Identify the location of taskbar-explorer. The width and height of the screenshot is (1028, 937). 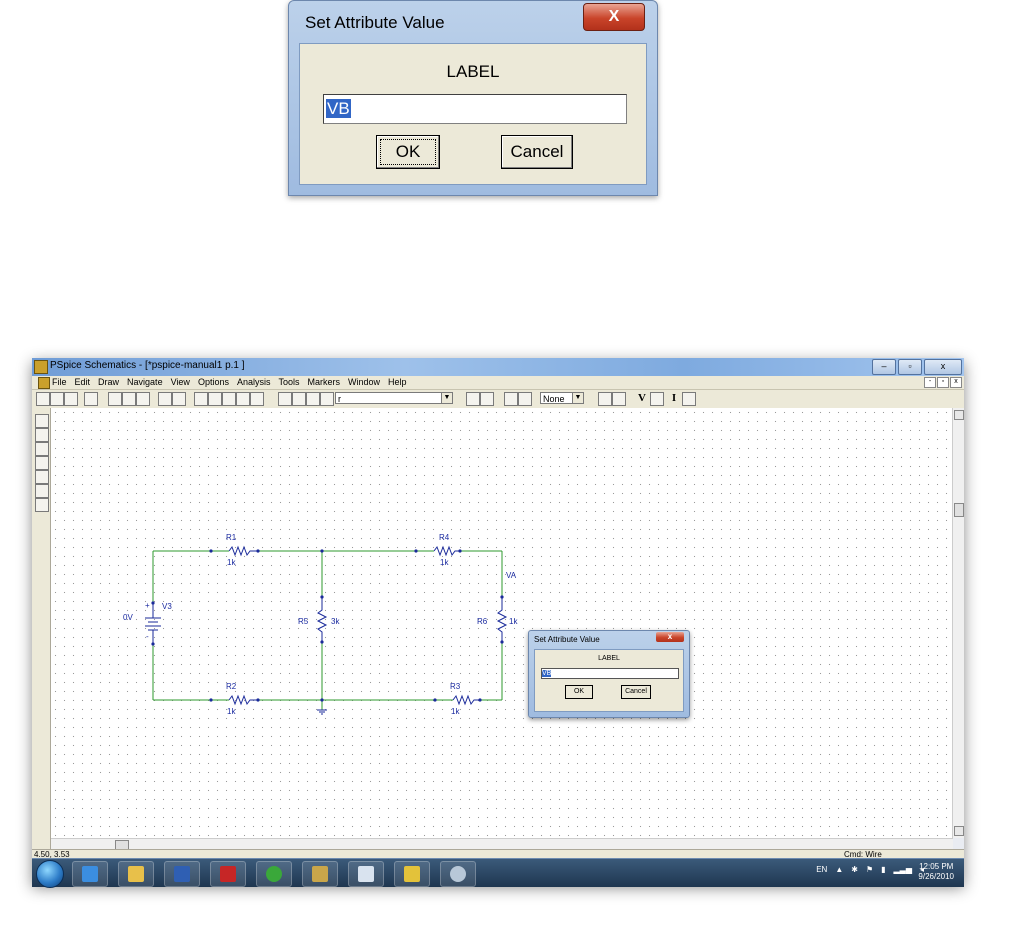
(136, 874).